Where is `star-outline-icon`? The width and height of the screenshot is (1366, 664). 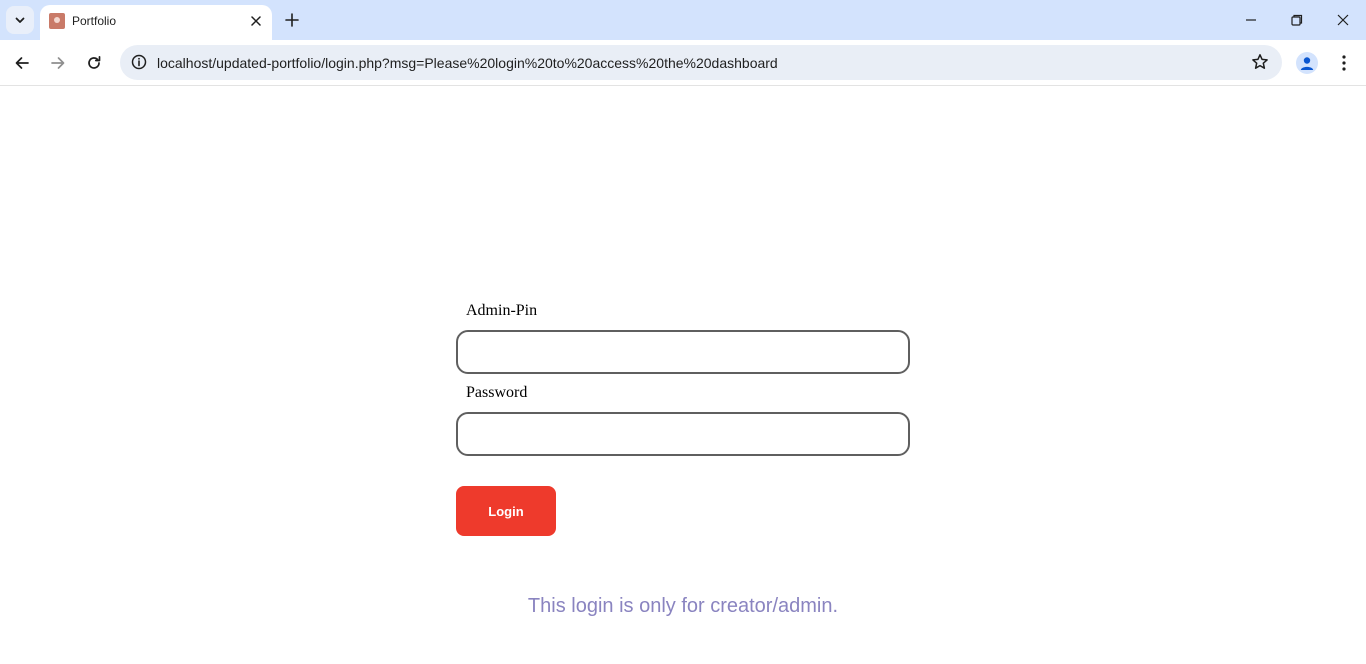 star-outline-icon is located at coordinates (1260, 61).